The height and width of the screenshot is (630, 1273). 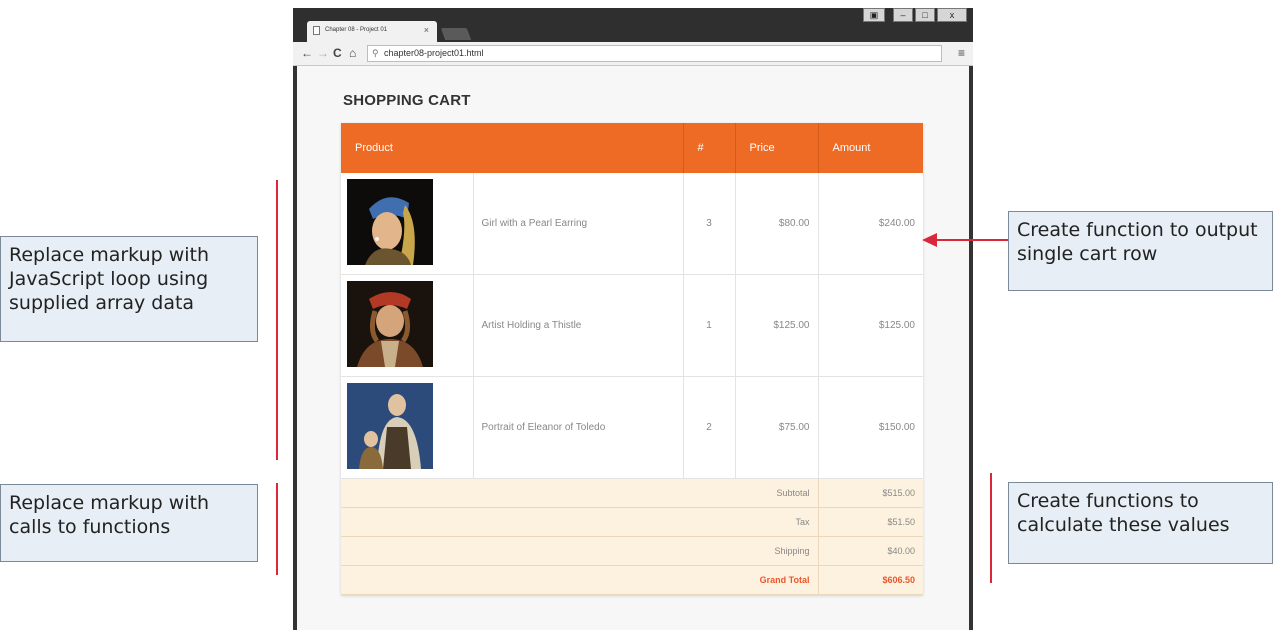 What do you see at coordinates (777, 427) in the screenshot?
I see `product-price: $75.00` at bounding box center [777, 427].